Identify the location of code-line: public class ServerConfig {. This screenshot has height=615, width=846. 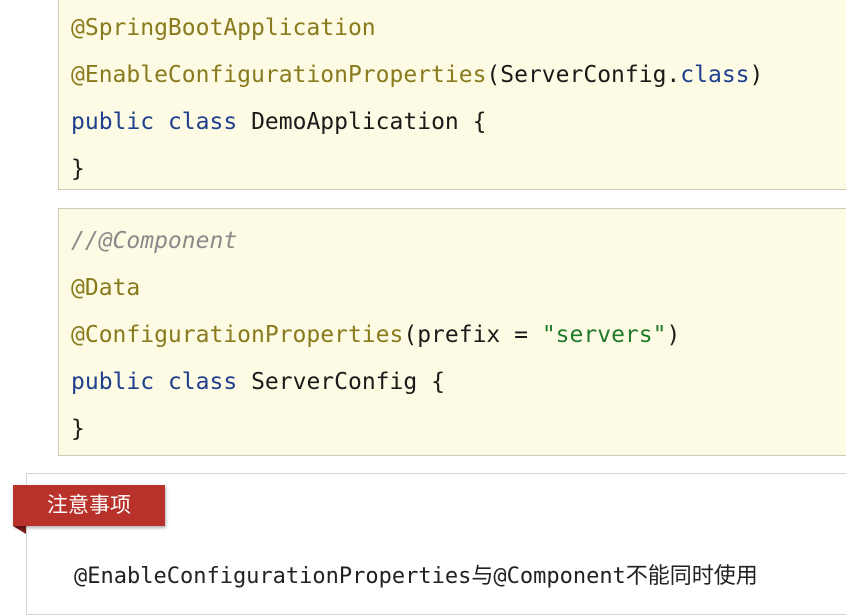
(258, 382).